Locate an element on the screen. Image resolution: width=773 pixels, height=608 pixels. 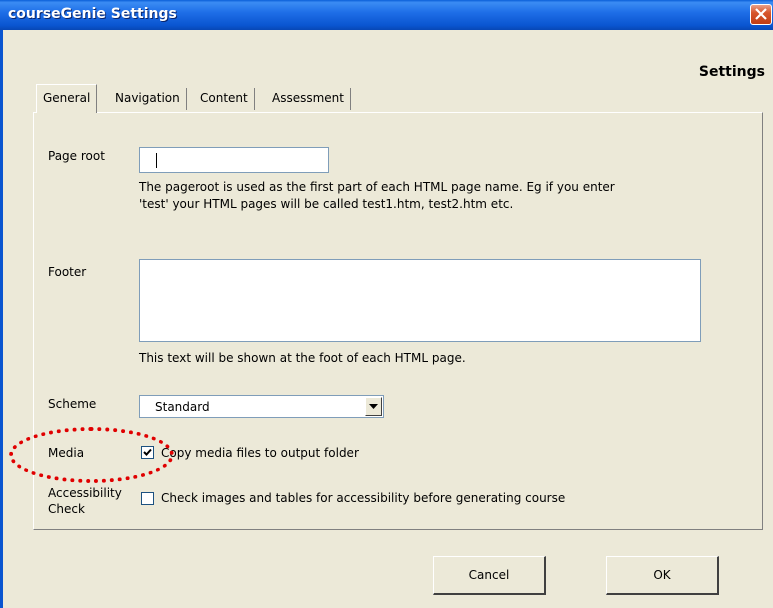
tab-label: Assessment is located at coordinates (308, 98).